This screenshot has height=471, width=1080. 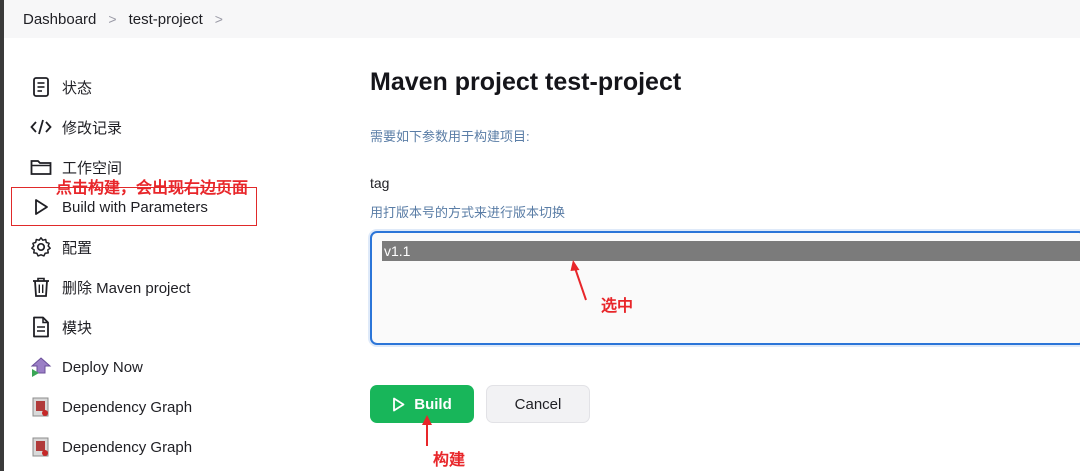 I want to click on document-icon, so click(x=41, y=87).